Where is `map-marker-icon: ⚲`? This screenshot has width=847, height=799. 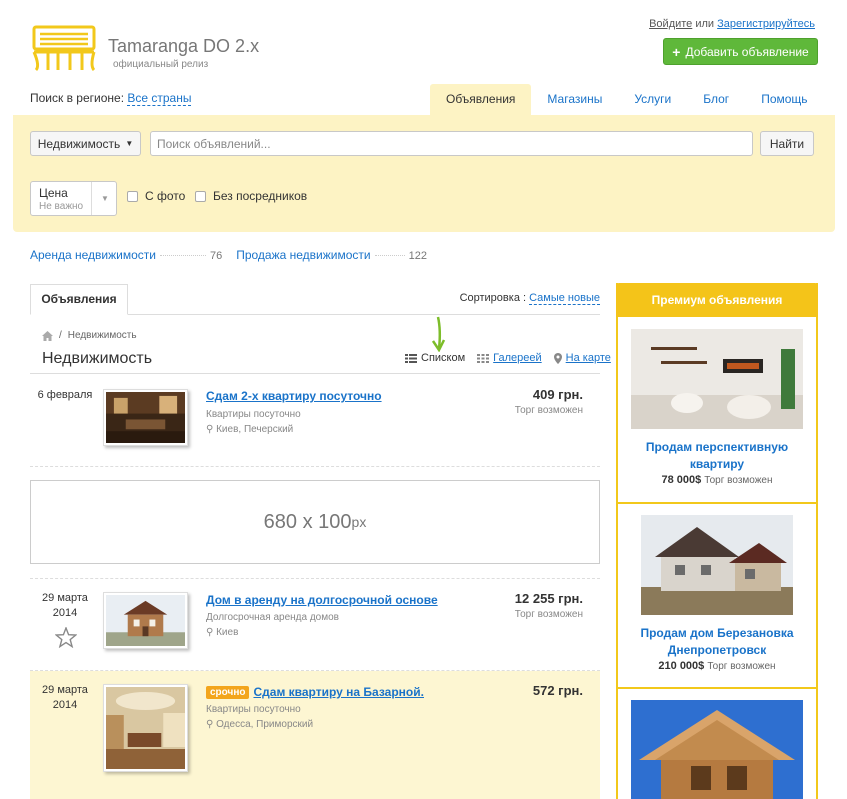 map-marker-icon: ⚲ is located at coordinates (210, 429).